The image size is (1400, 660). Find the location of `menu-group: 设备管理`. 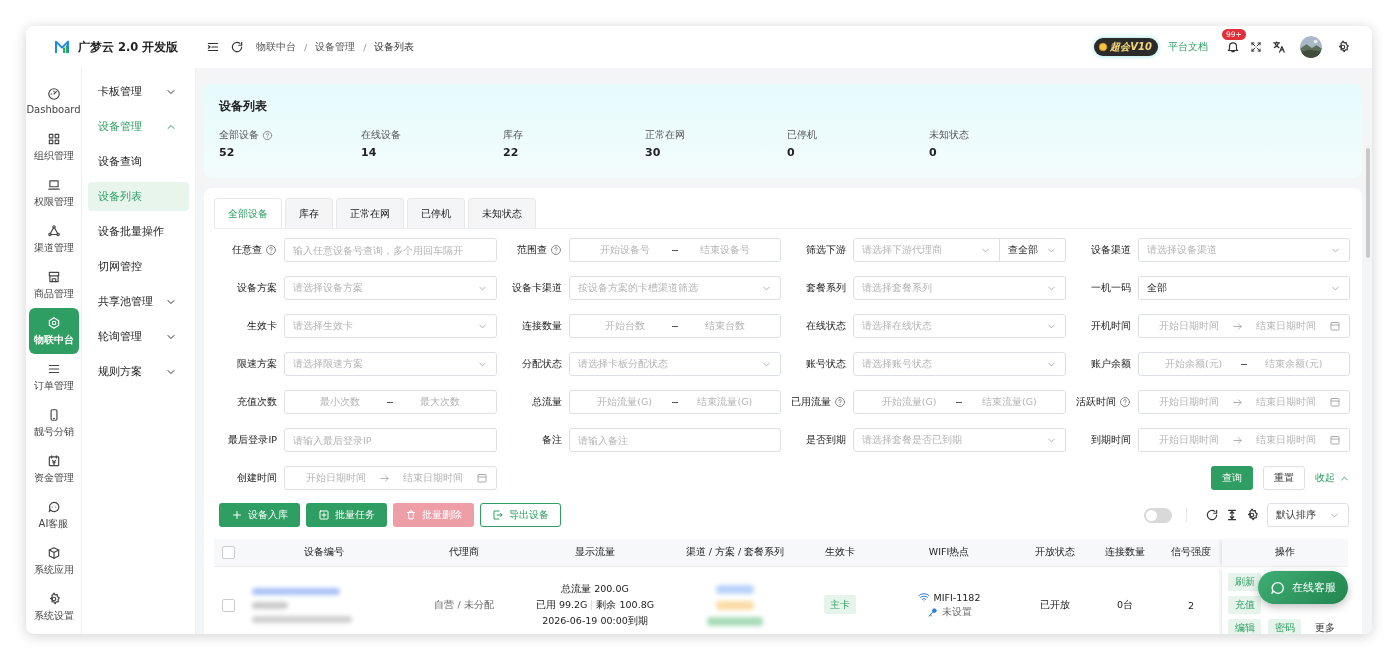

menu-group: 设备管理 is located at coordinates (138, 126).